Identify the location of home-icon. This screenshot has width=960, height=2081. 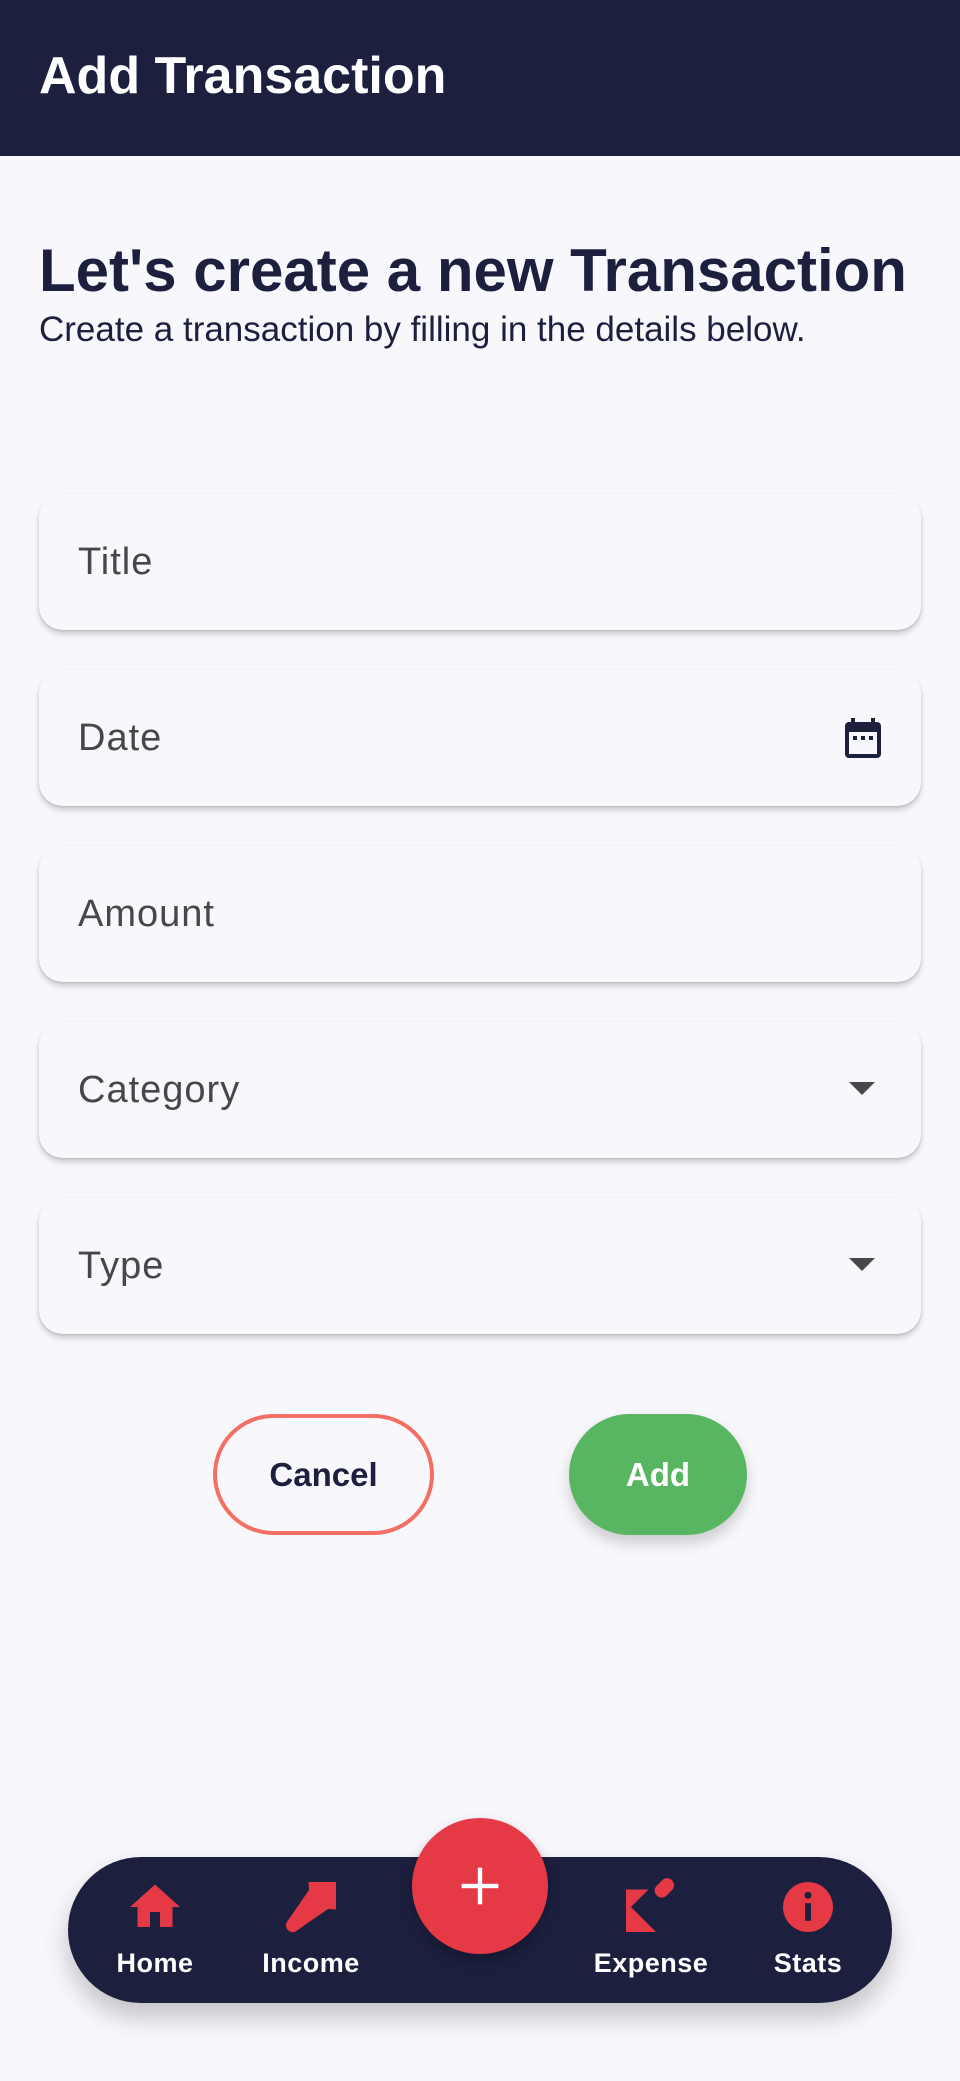
(155, 1905).